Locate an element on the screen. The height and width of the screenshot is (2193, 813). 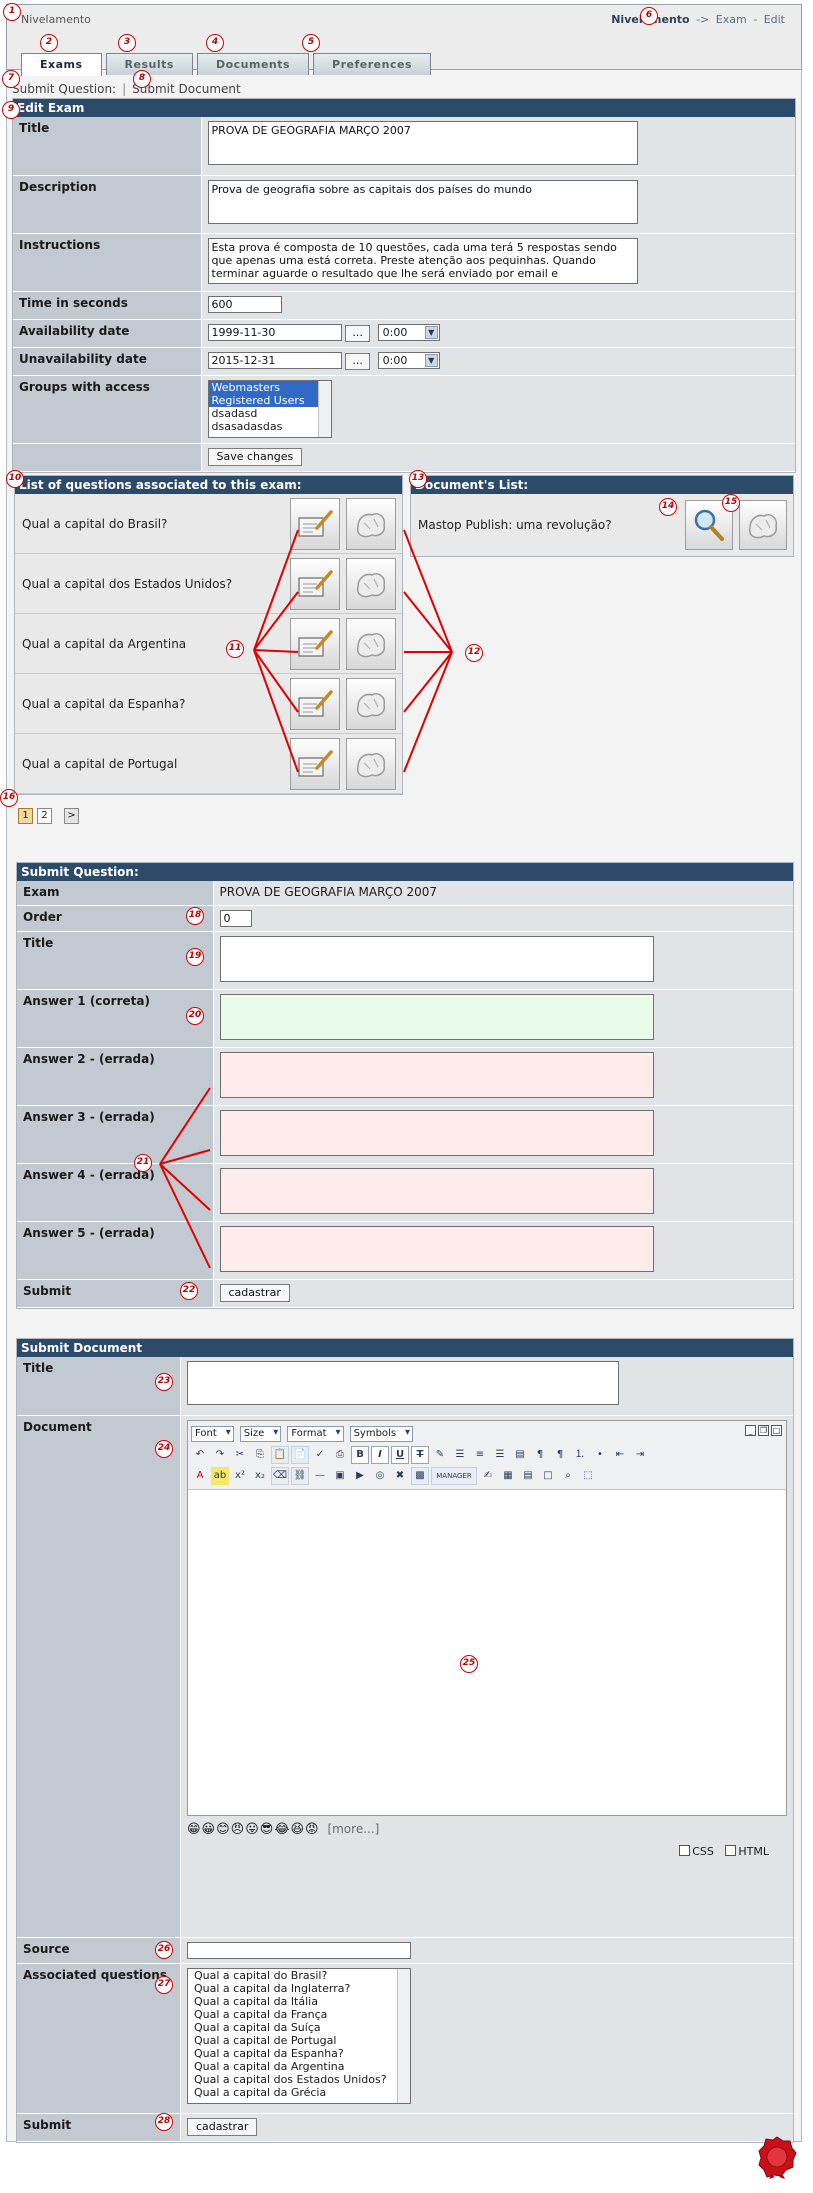
horizontal-rule-icon: — is located at coordinates (320, 1476).